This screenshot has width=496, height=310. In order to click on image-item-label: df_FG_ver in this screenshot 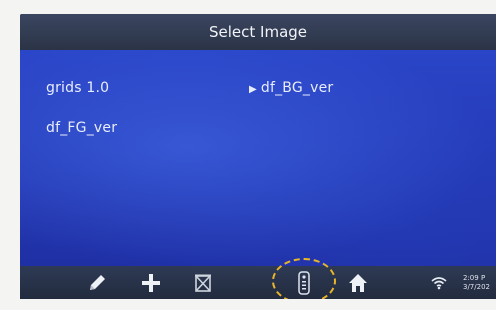, I will do `click(82, 128)`.